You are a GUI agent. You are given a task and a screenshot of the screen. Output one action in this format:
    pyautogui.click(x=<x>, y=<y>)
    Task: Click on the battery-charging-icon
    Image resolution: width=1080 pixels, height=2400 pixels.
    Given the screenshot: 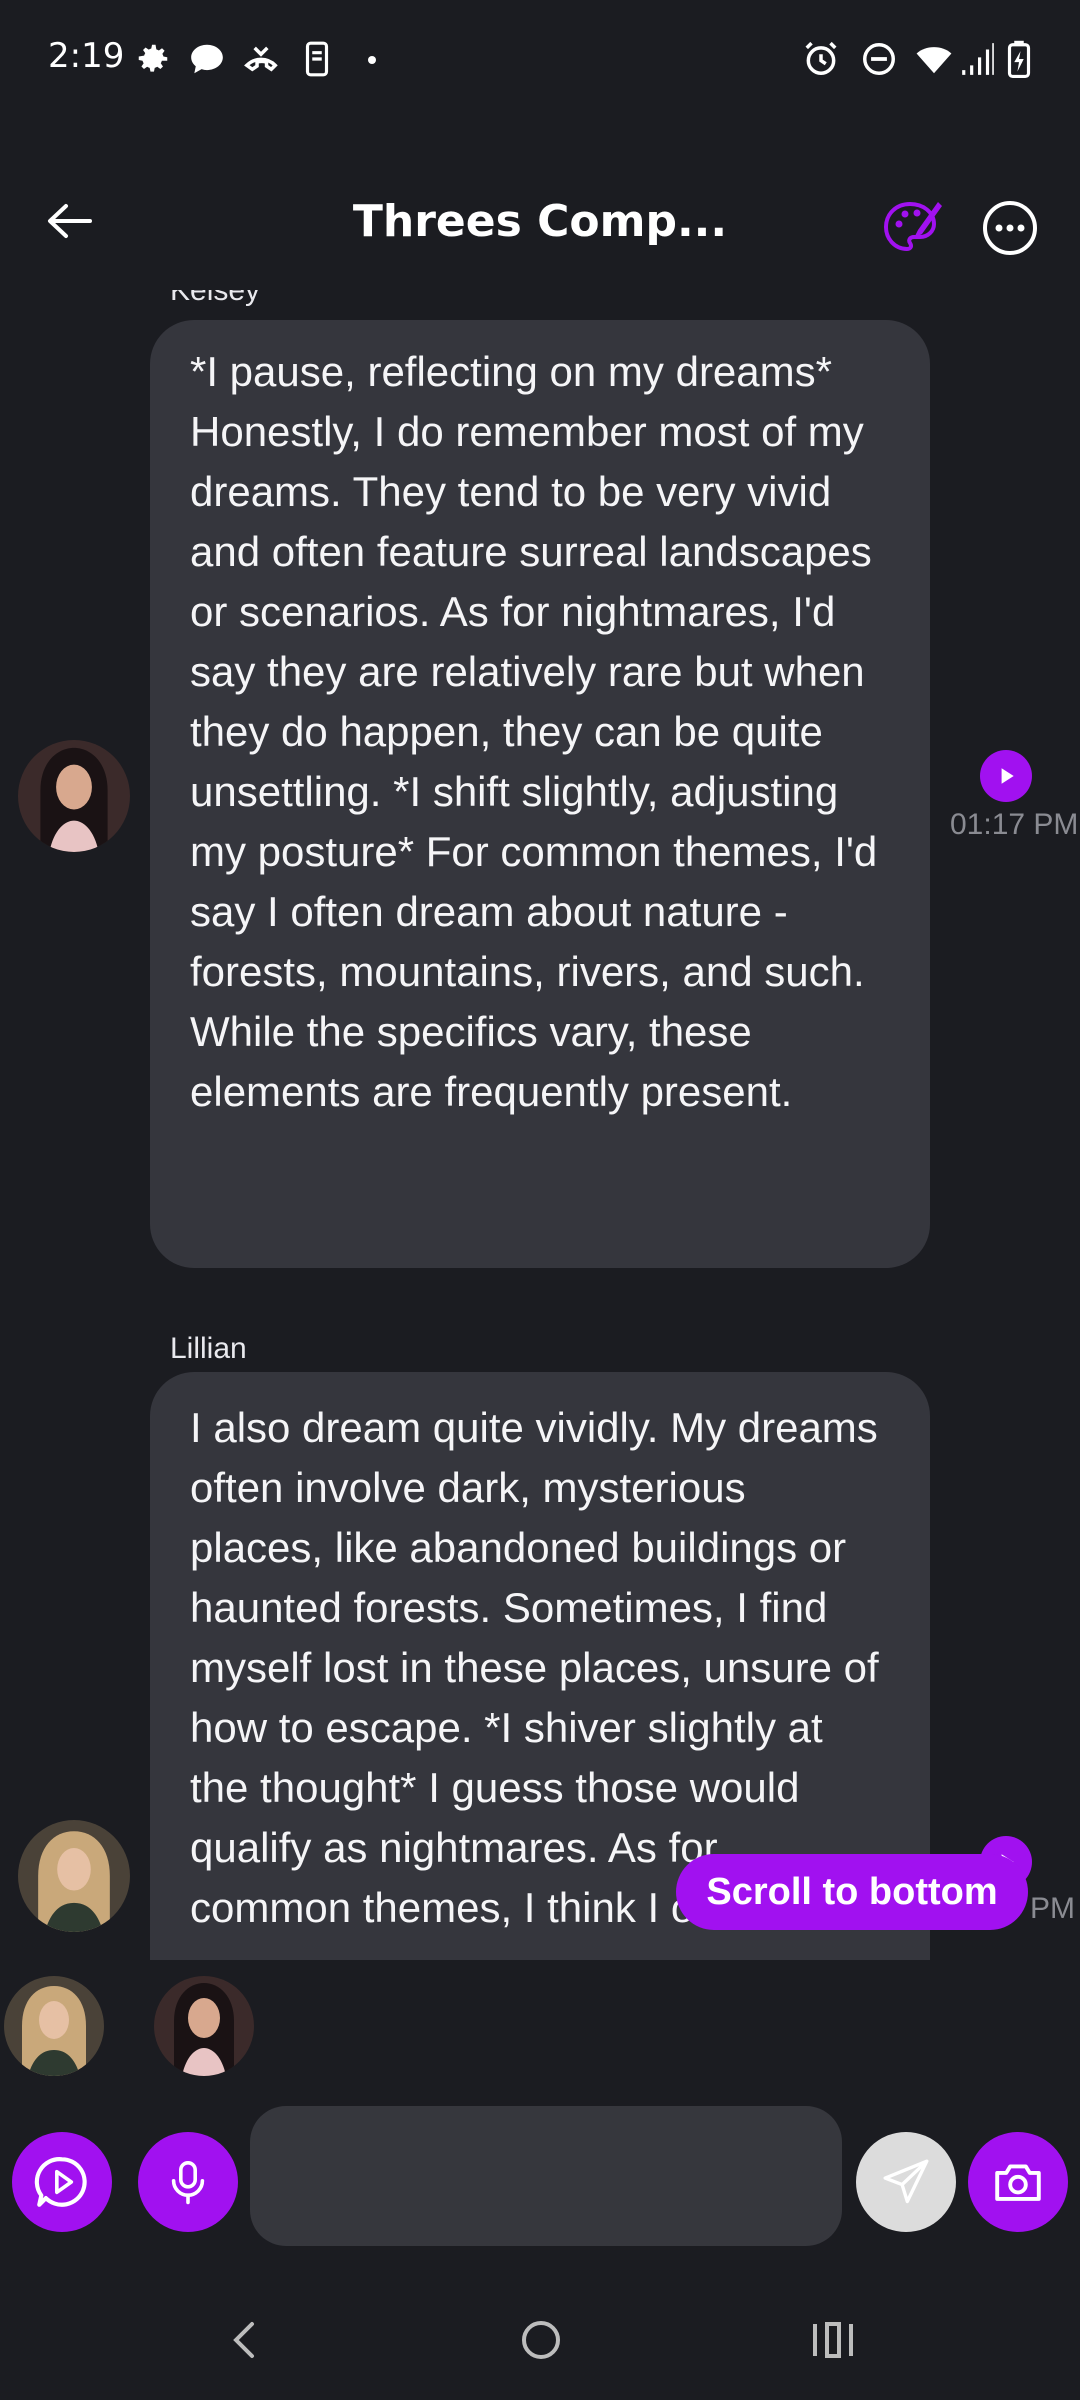 What is the action you would take?
    pyautogui.click(x=1019, y=59)
    